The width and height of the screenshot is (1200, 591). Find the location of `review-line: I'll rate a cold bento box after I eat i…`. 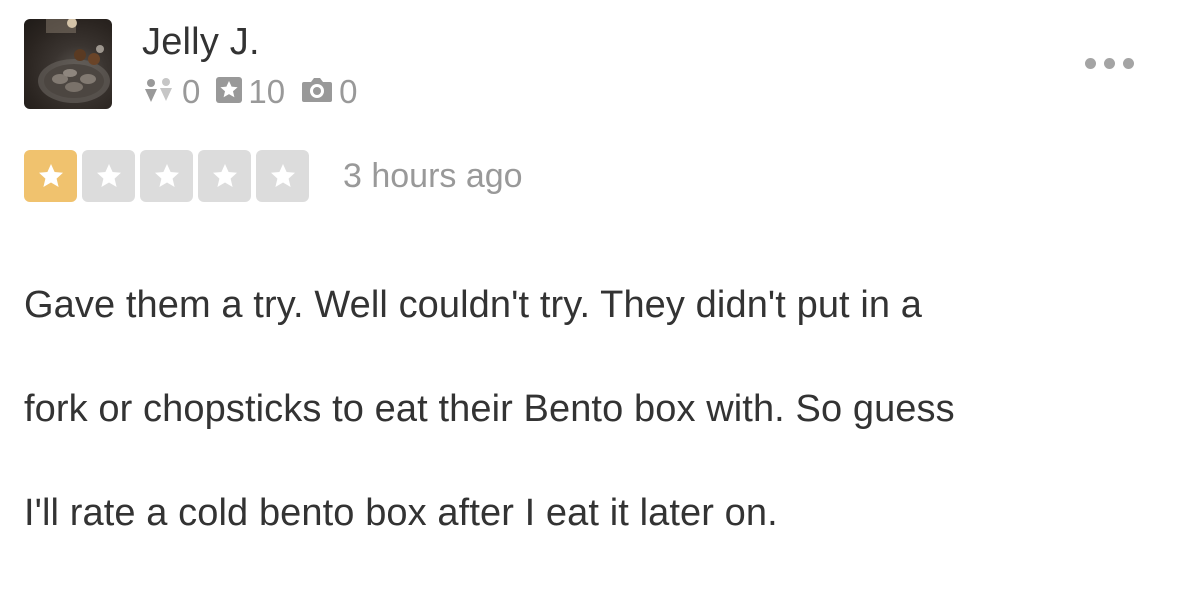

review-line: I'll rate a cold bento box after I eat i… is located at coordinates (401, 513).